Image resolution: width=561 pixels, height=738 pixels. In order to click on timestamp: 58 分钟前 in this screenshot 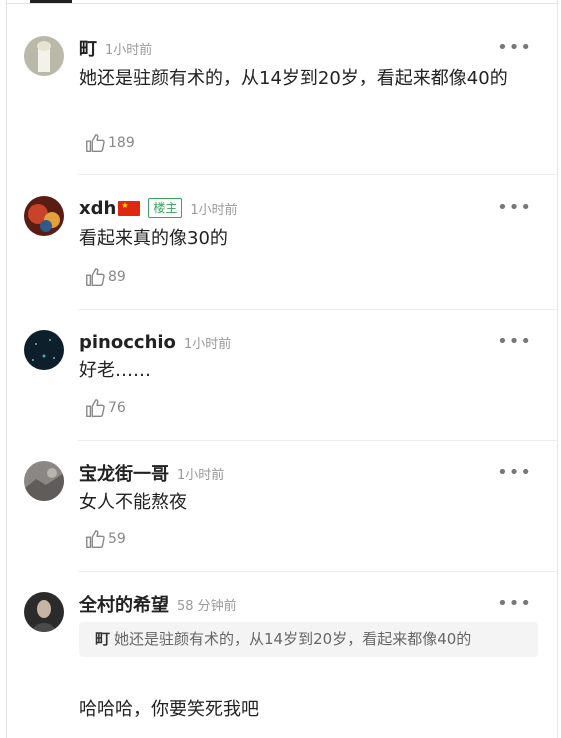, I will do `click(207, 606)`.